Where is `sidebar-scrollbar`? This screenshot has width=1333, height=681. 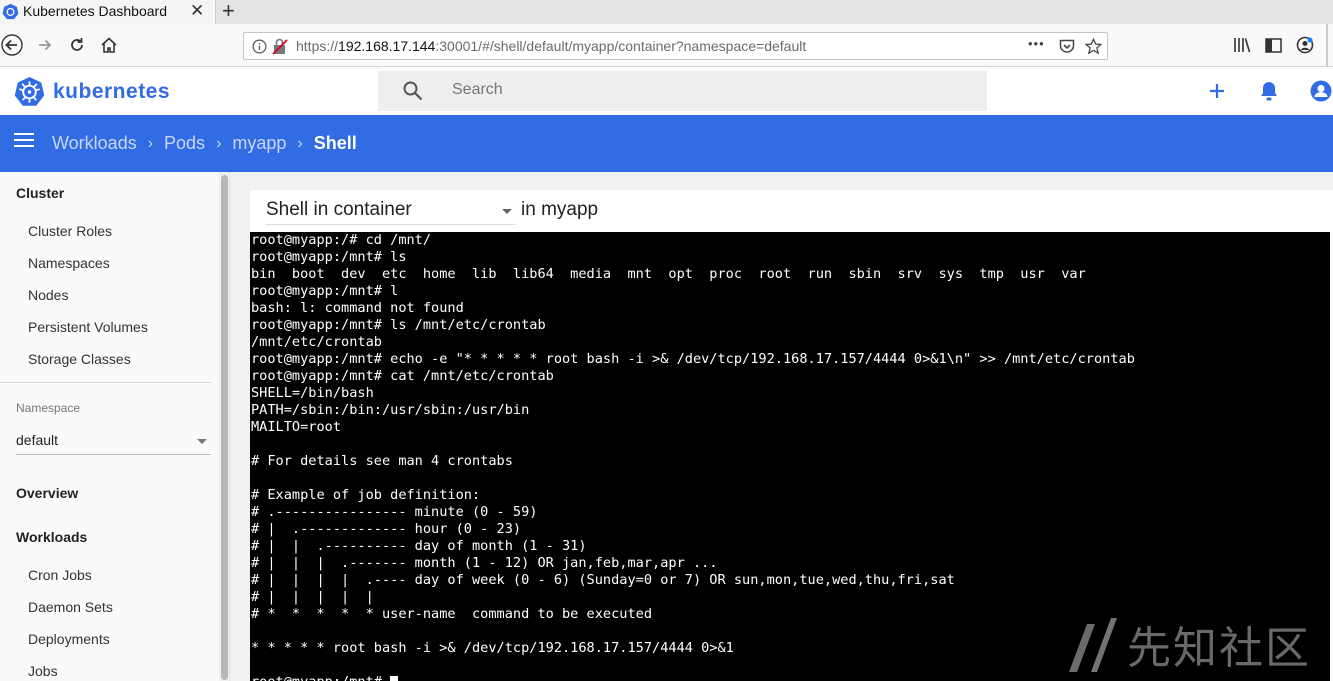 sidebar-scrollbar is located at coordinates (224, 426).